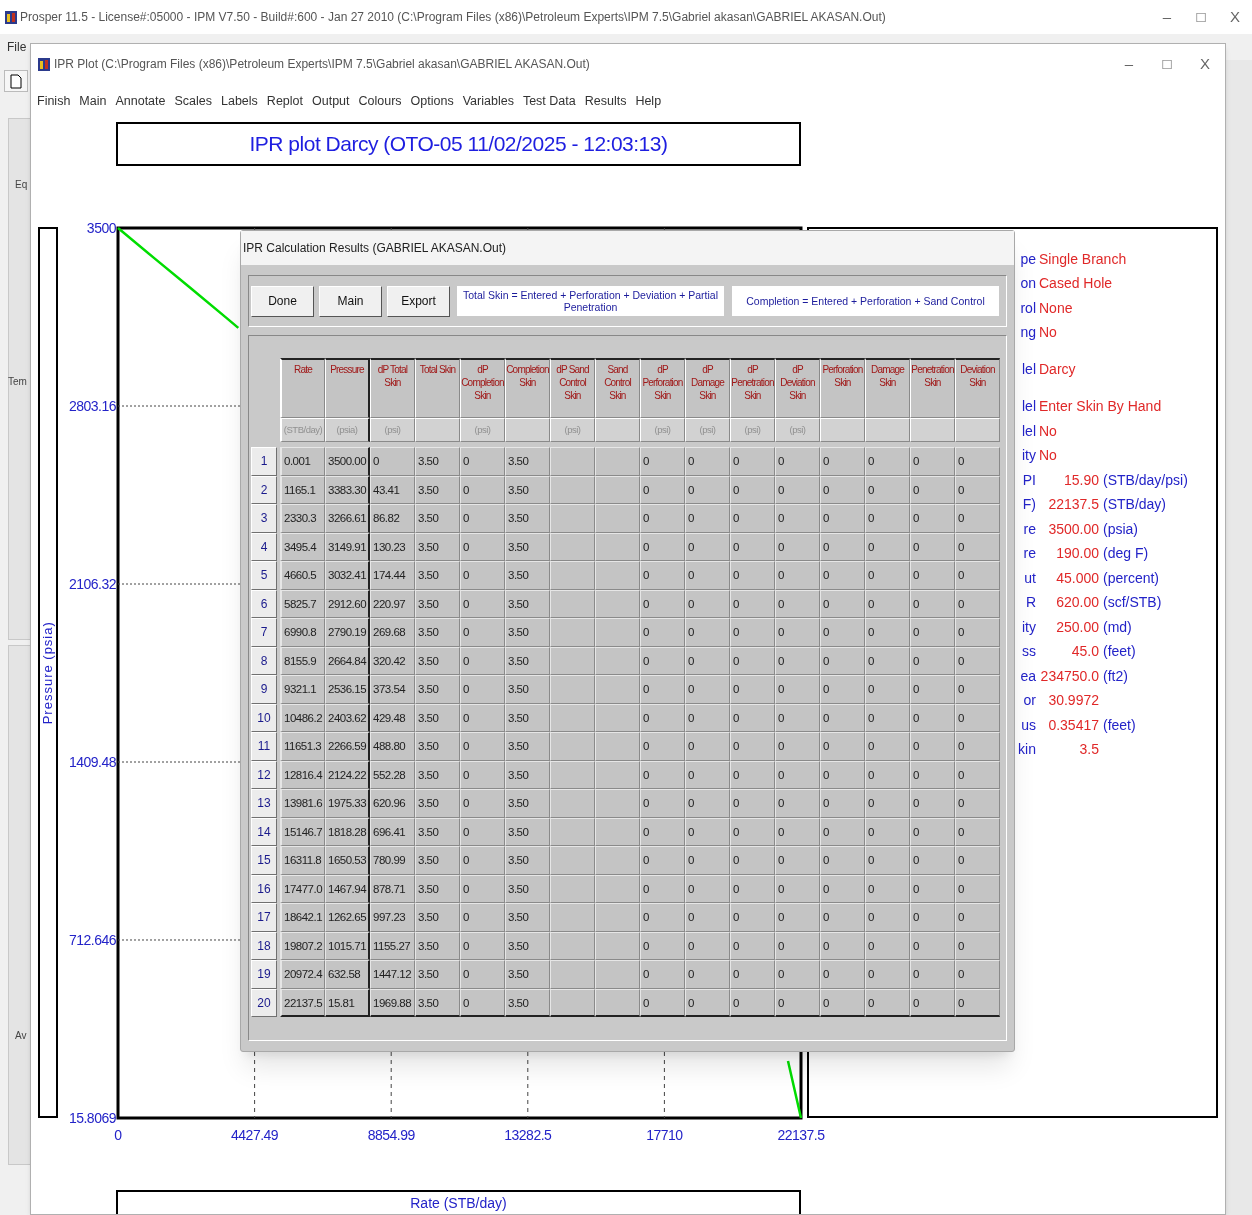 This screenshot has width=1252, height=1215. Describe the element at coordinates (380, 101) in the screenshot. I see `menu-item: Colours` at that location.